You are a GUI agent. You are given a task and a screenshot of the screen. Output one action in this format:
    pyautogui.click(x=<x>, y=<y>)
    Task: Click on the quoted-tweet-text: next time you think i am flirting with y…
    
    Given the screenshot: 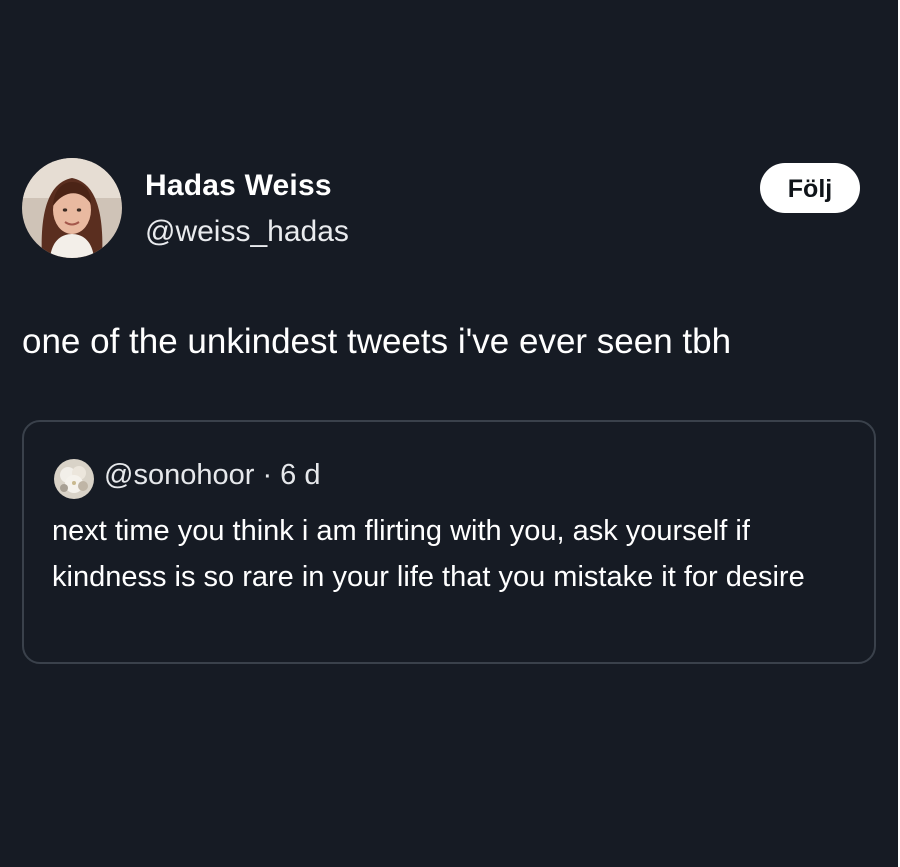 What is the action you would take?
    pyautogui.click(x=428, y=554)
    